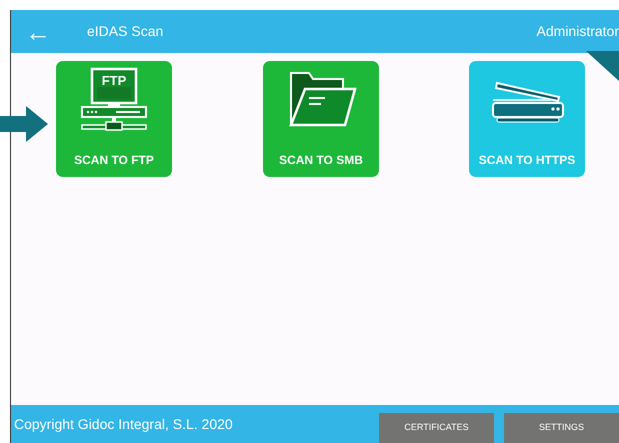 This screenshot has height=443, width=619. I want to click on user-name: Administrator, so click(577, 31).